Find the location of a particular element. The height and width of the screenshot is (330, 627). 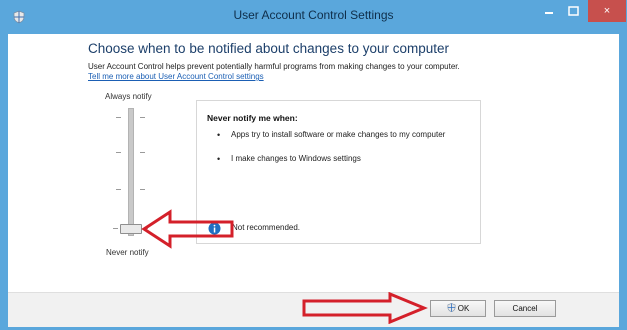

maximize-icon is located at coordinates (573, 11).